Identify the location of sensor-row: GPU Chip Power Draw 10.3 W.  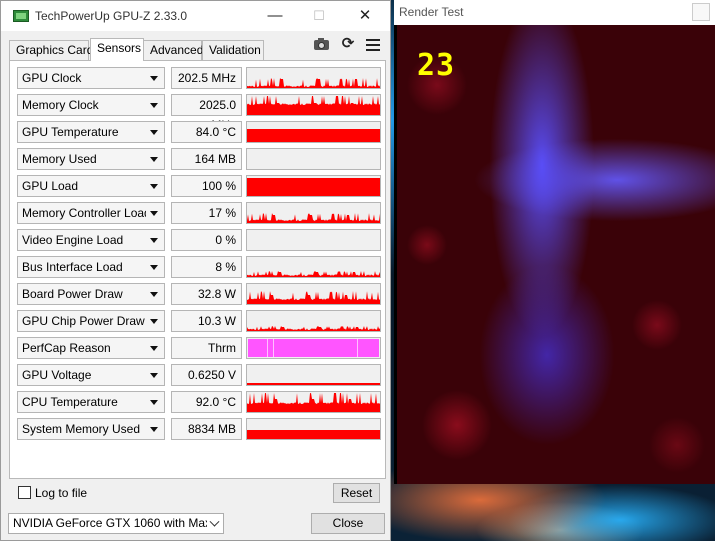
(199, 321).